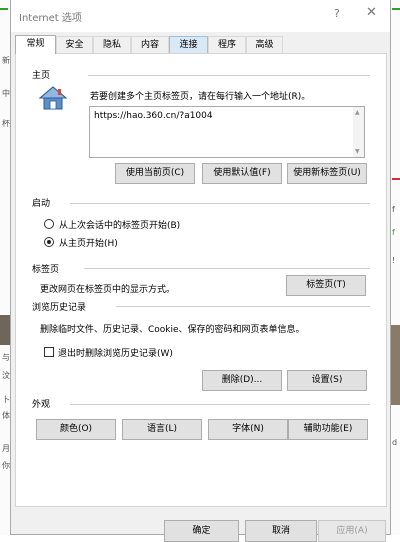 The height and width of the screenshot is (542, 400). Describe the element at coordinates (6, 357) in the screenshot. I see `bg-text: 与` at that location.